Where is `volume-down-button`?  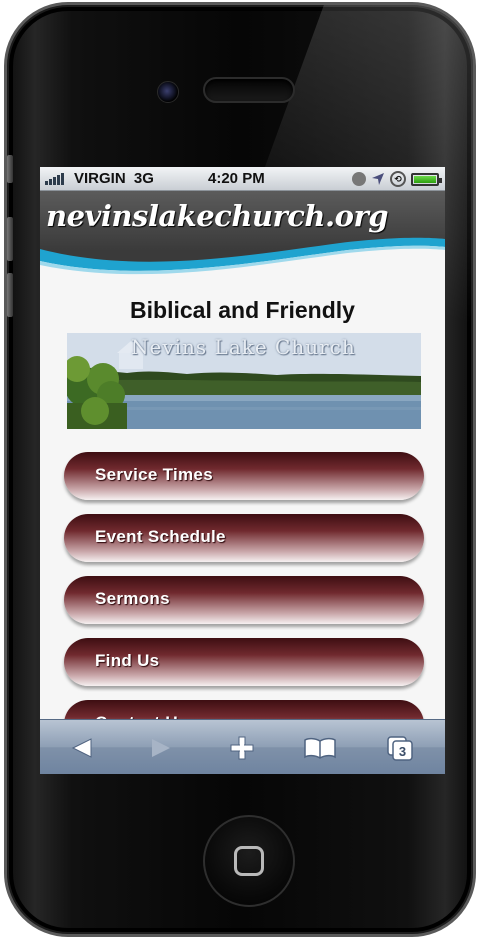 volume-down-button is located at coordinates (10, 295).